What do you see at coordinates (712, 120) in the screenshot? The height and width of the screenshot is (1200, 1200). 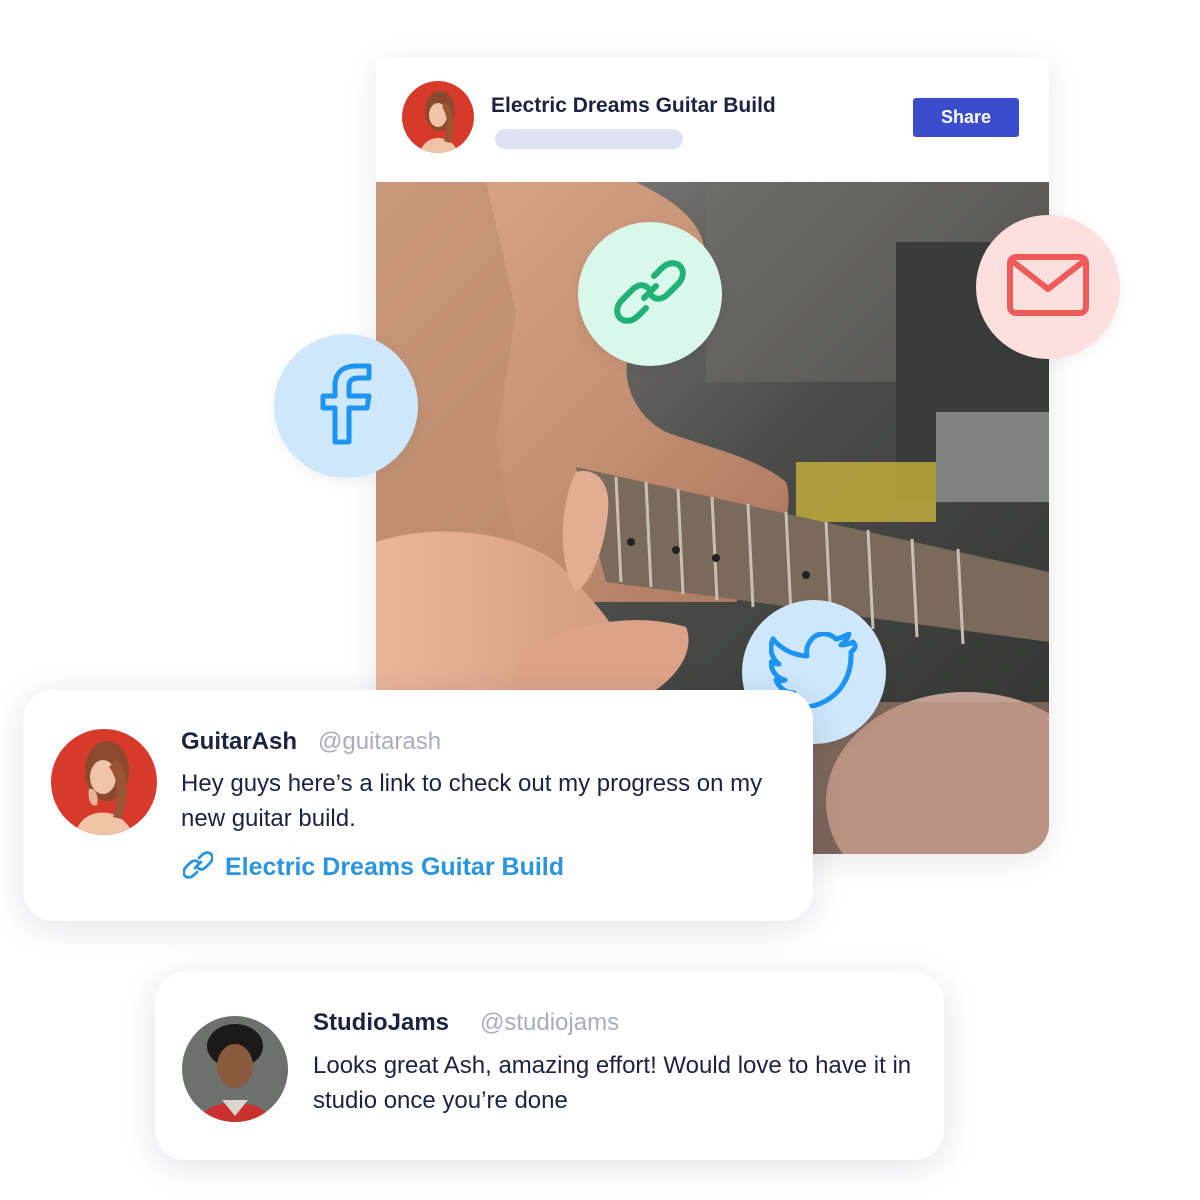 I see `post-header: Electric Dreams Guitar Build Share` at bounding box center [712, 120].